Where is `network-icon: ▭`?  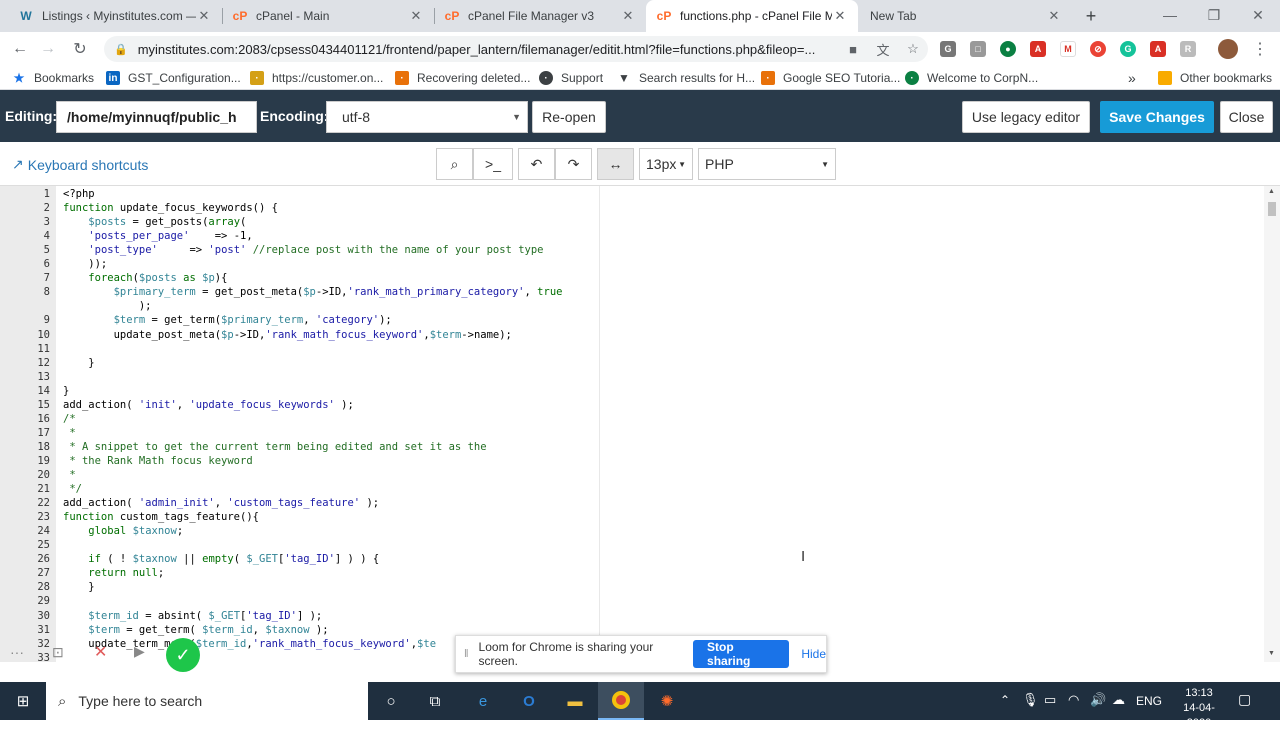
network-icon: ▭ is located at coordinates (1050, 700).